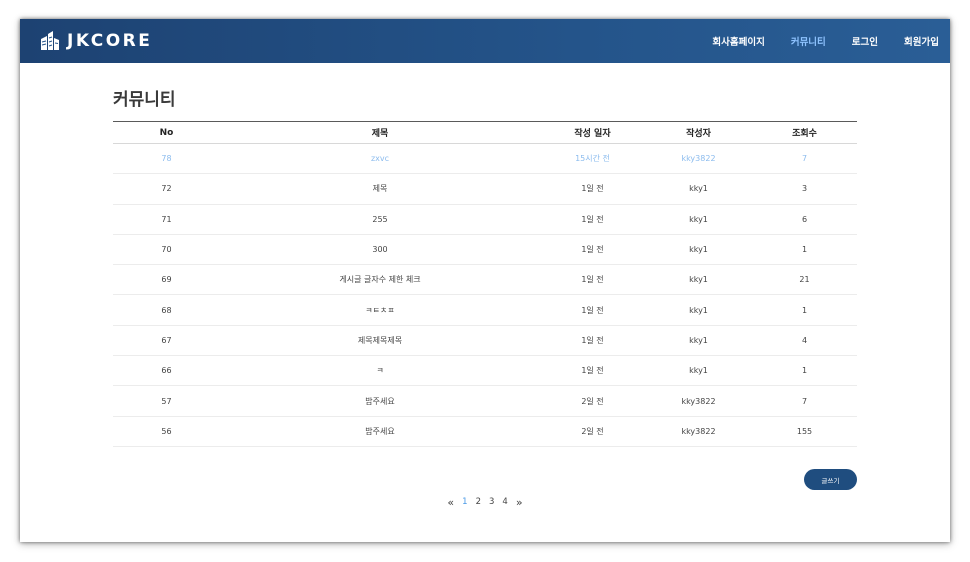 Image resolution: width=970 pixels, height=562 pixels. Describe the element at coordinates (478, 502) in the screenshot. I see `page-link-2: 2` at that location.